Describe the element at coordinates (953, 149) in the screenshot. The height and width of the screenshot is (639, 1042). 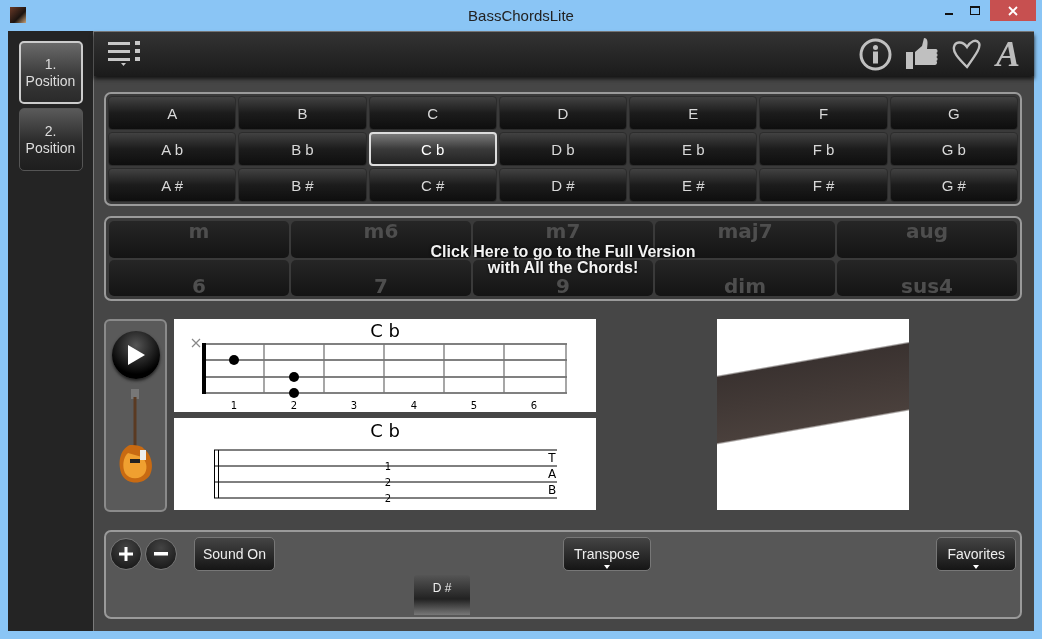
I see `key-button: G b` at that location.